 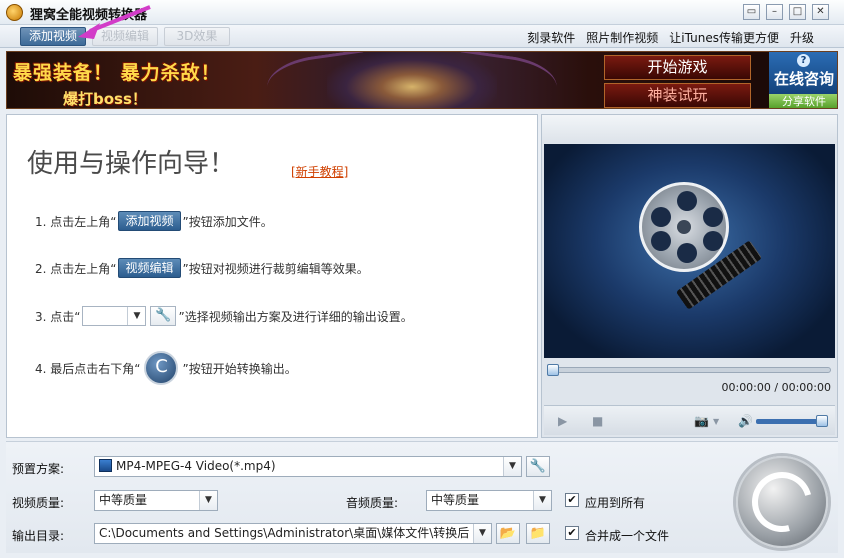 I want to click on maximize-button: □, so click(x=797, y=12).